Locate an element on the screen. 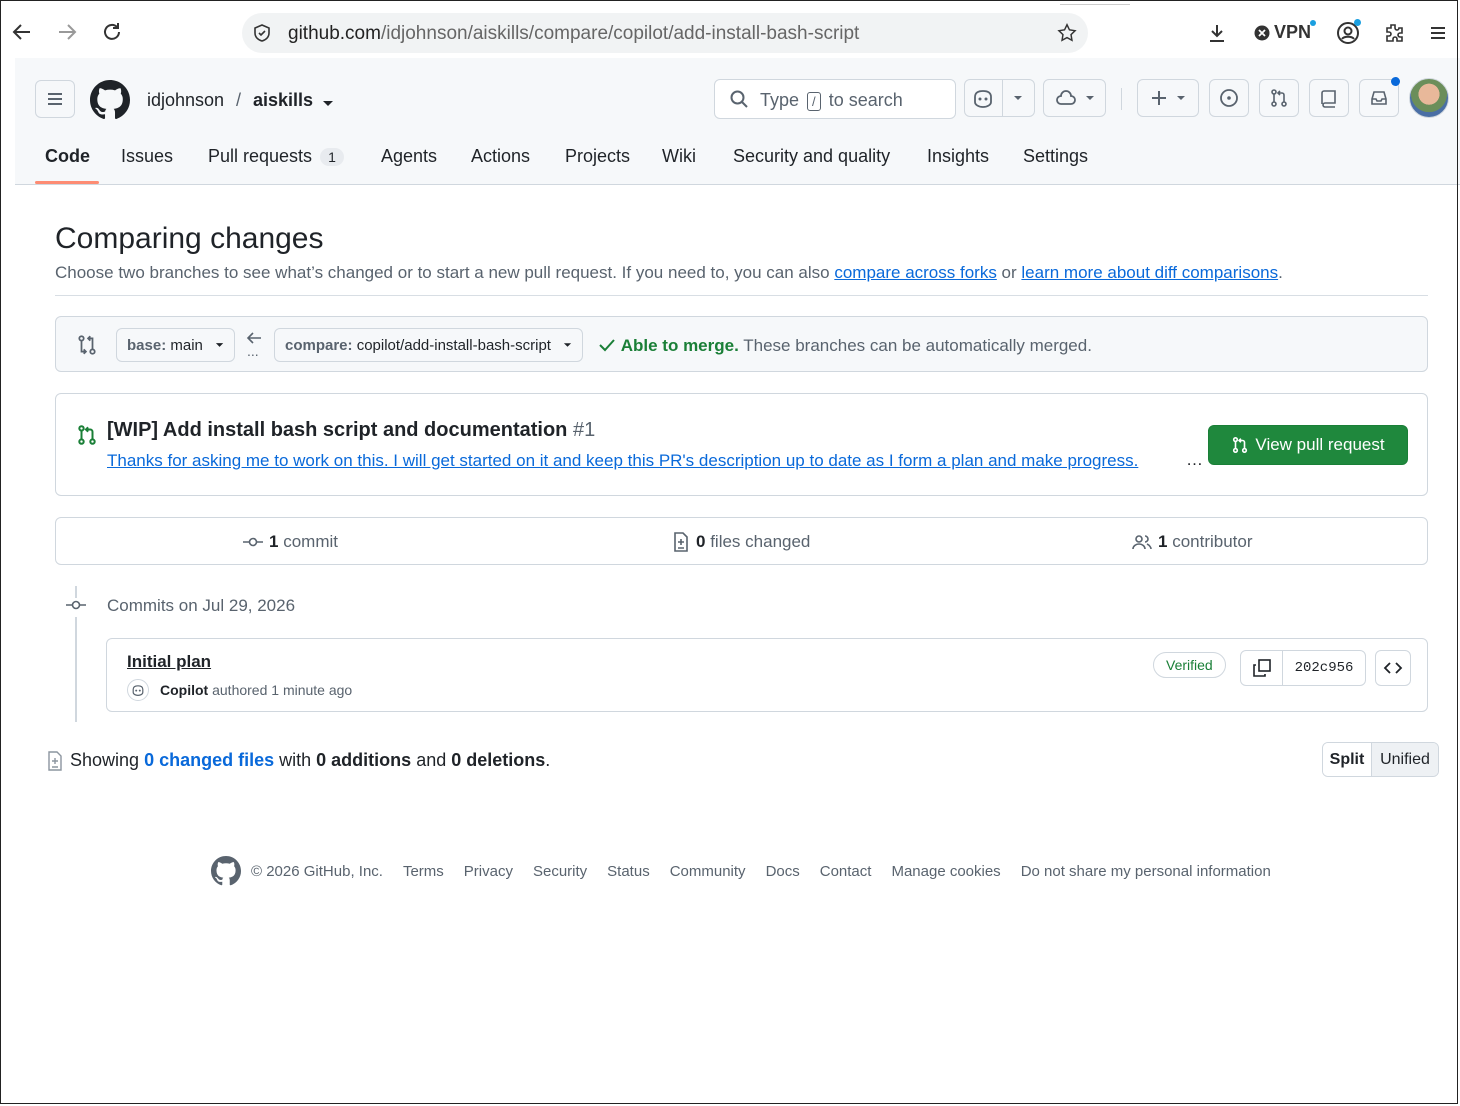 The image size is (1460, 1106). tab-actions: Actions is located at coordinates (500, 156).